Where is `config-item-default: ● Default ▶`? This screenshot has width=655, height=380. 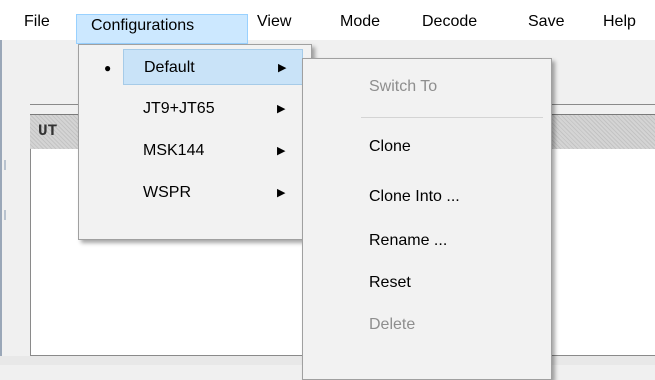 config-item-default: ● Default ▶ is located at coordinates (203, 67).